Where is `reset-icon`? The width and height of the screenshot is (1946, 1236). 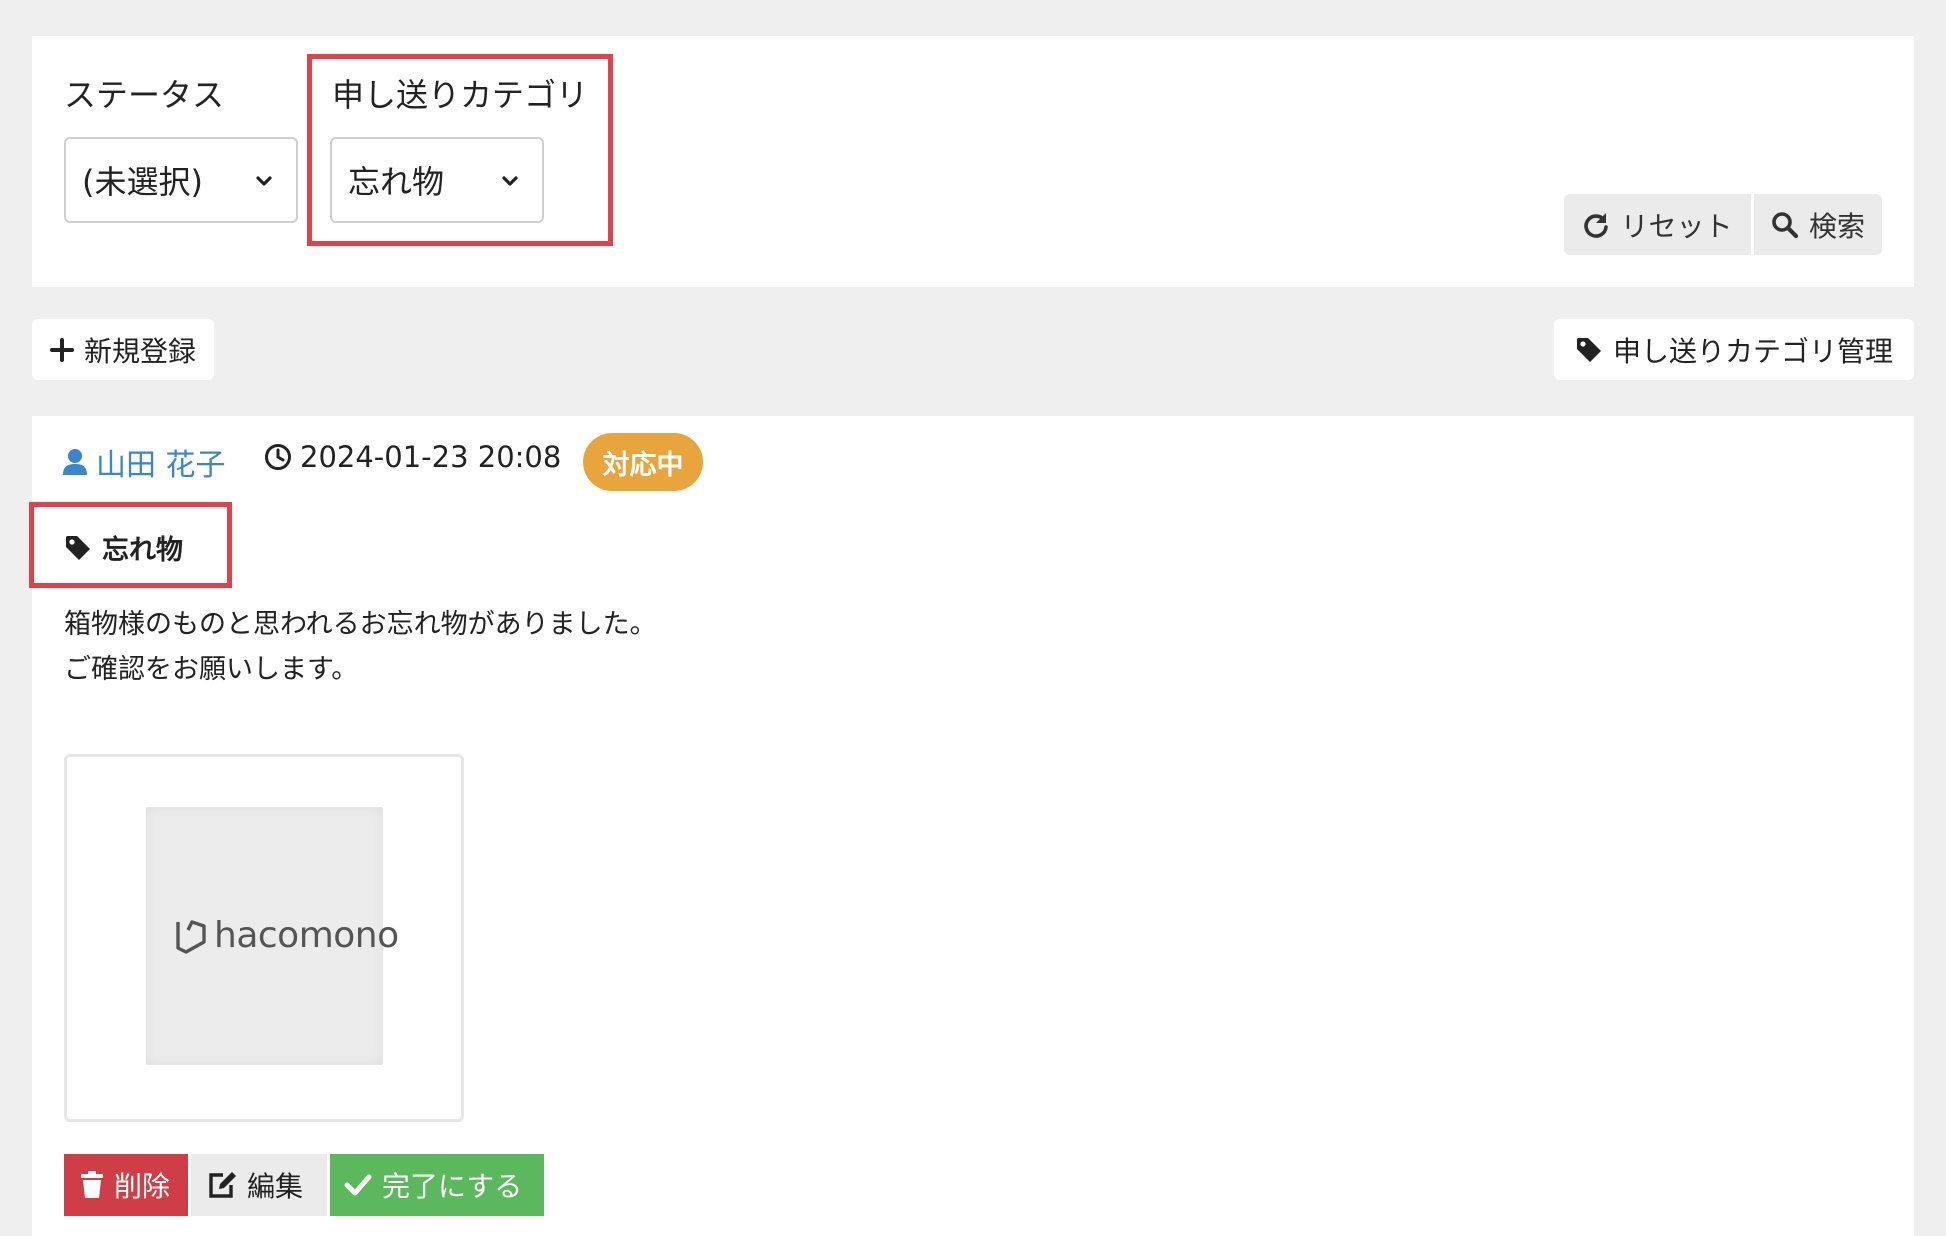
reset-icon is located at coordinates (1596, 225).